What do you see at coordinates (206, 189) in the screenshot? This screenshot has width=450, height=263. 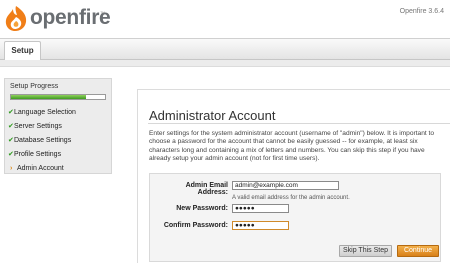 I see `email-label: Admin Email Address:` at bounding box center [206, 189].